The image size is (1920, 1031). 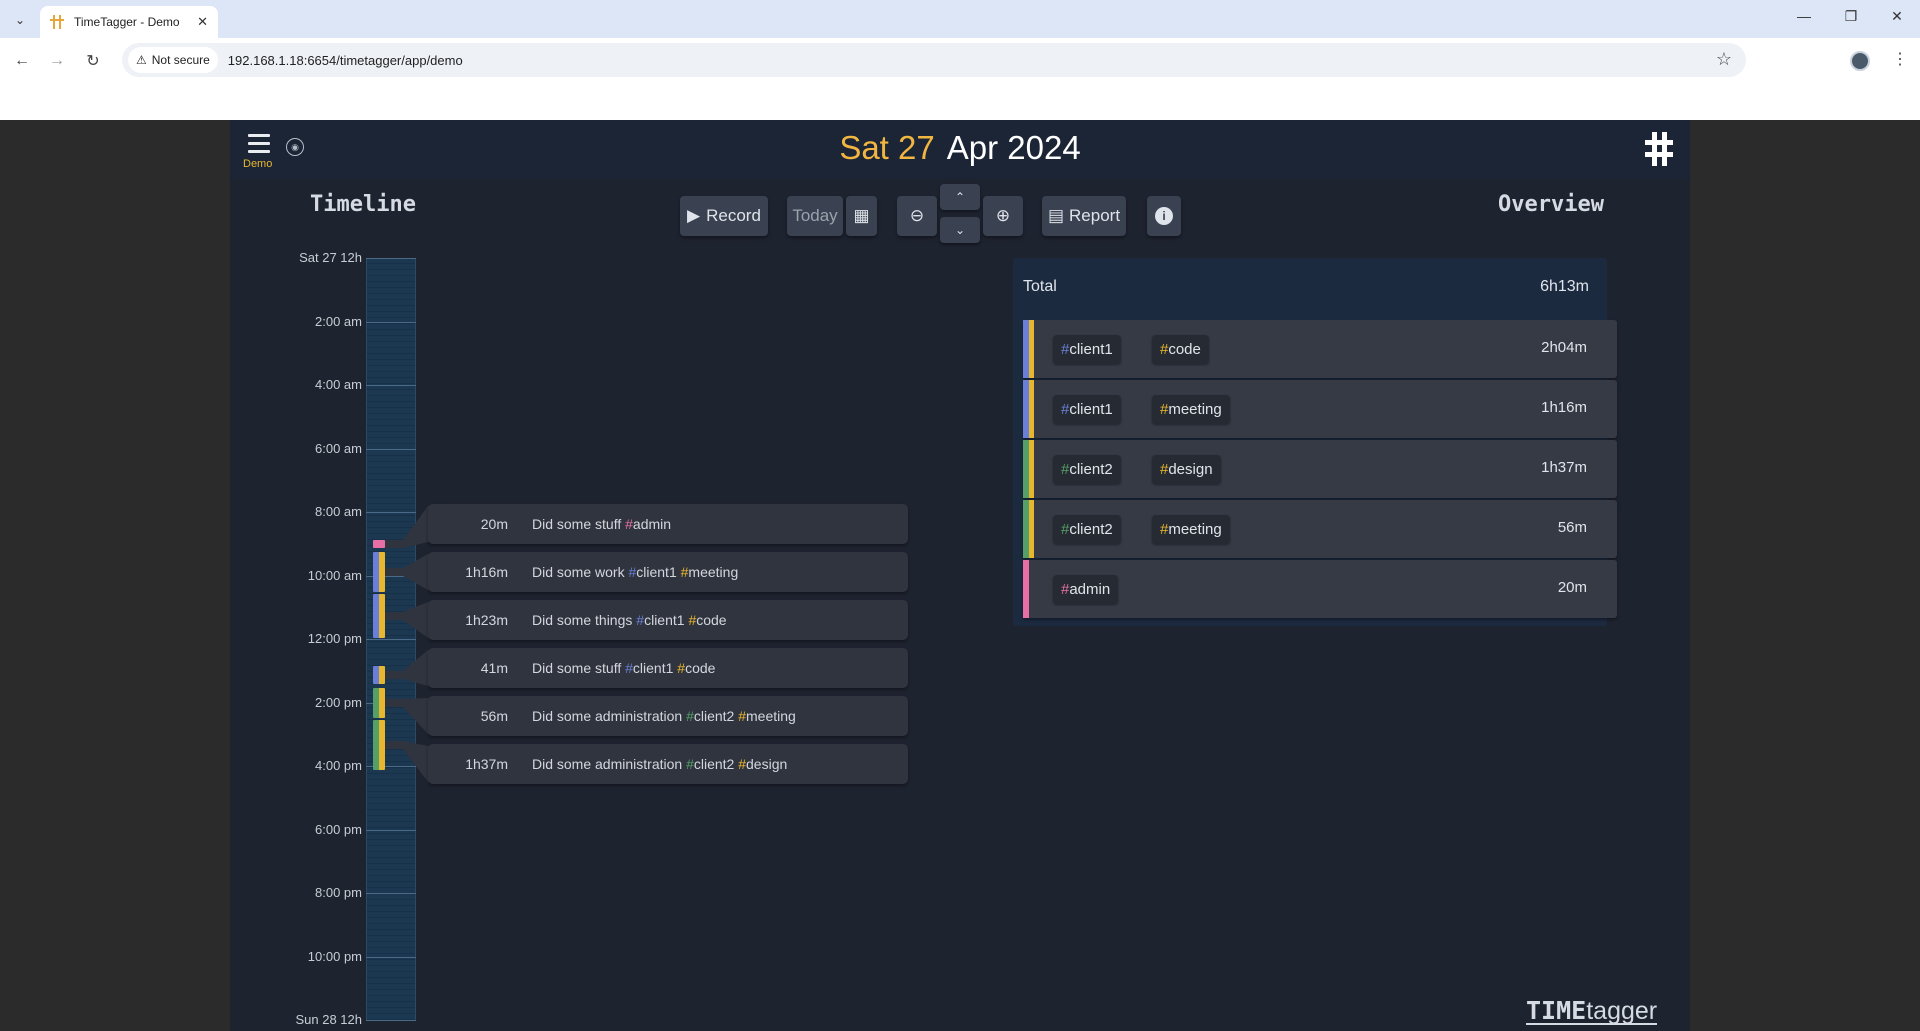 I want to click on timeline-bar-client2-meeting, so click(x=379, y=703).